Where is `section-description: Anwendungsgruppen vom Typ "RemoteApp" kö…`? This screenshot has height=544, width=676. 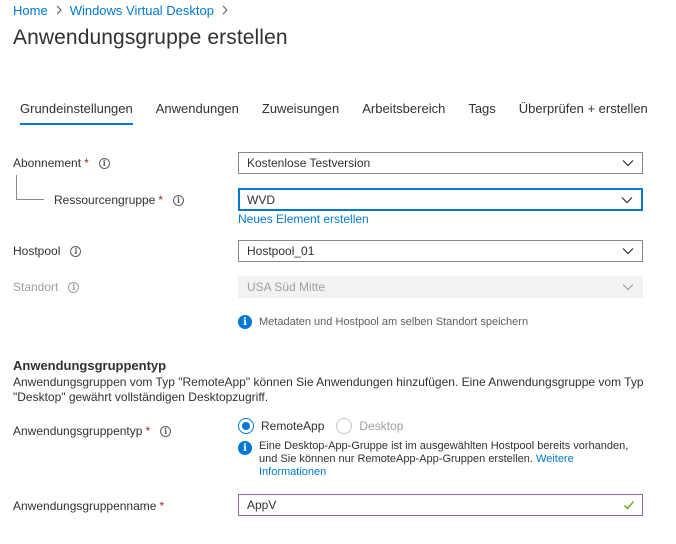 section-description: Anwendungsgruppen vom Typ "RemoteApp" kö… is located at coordinates (328, 389).